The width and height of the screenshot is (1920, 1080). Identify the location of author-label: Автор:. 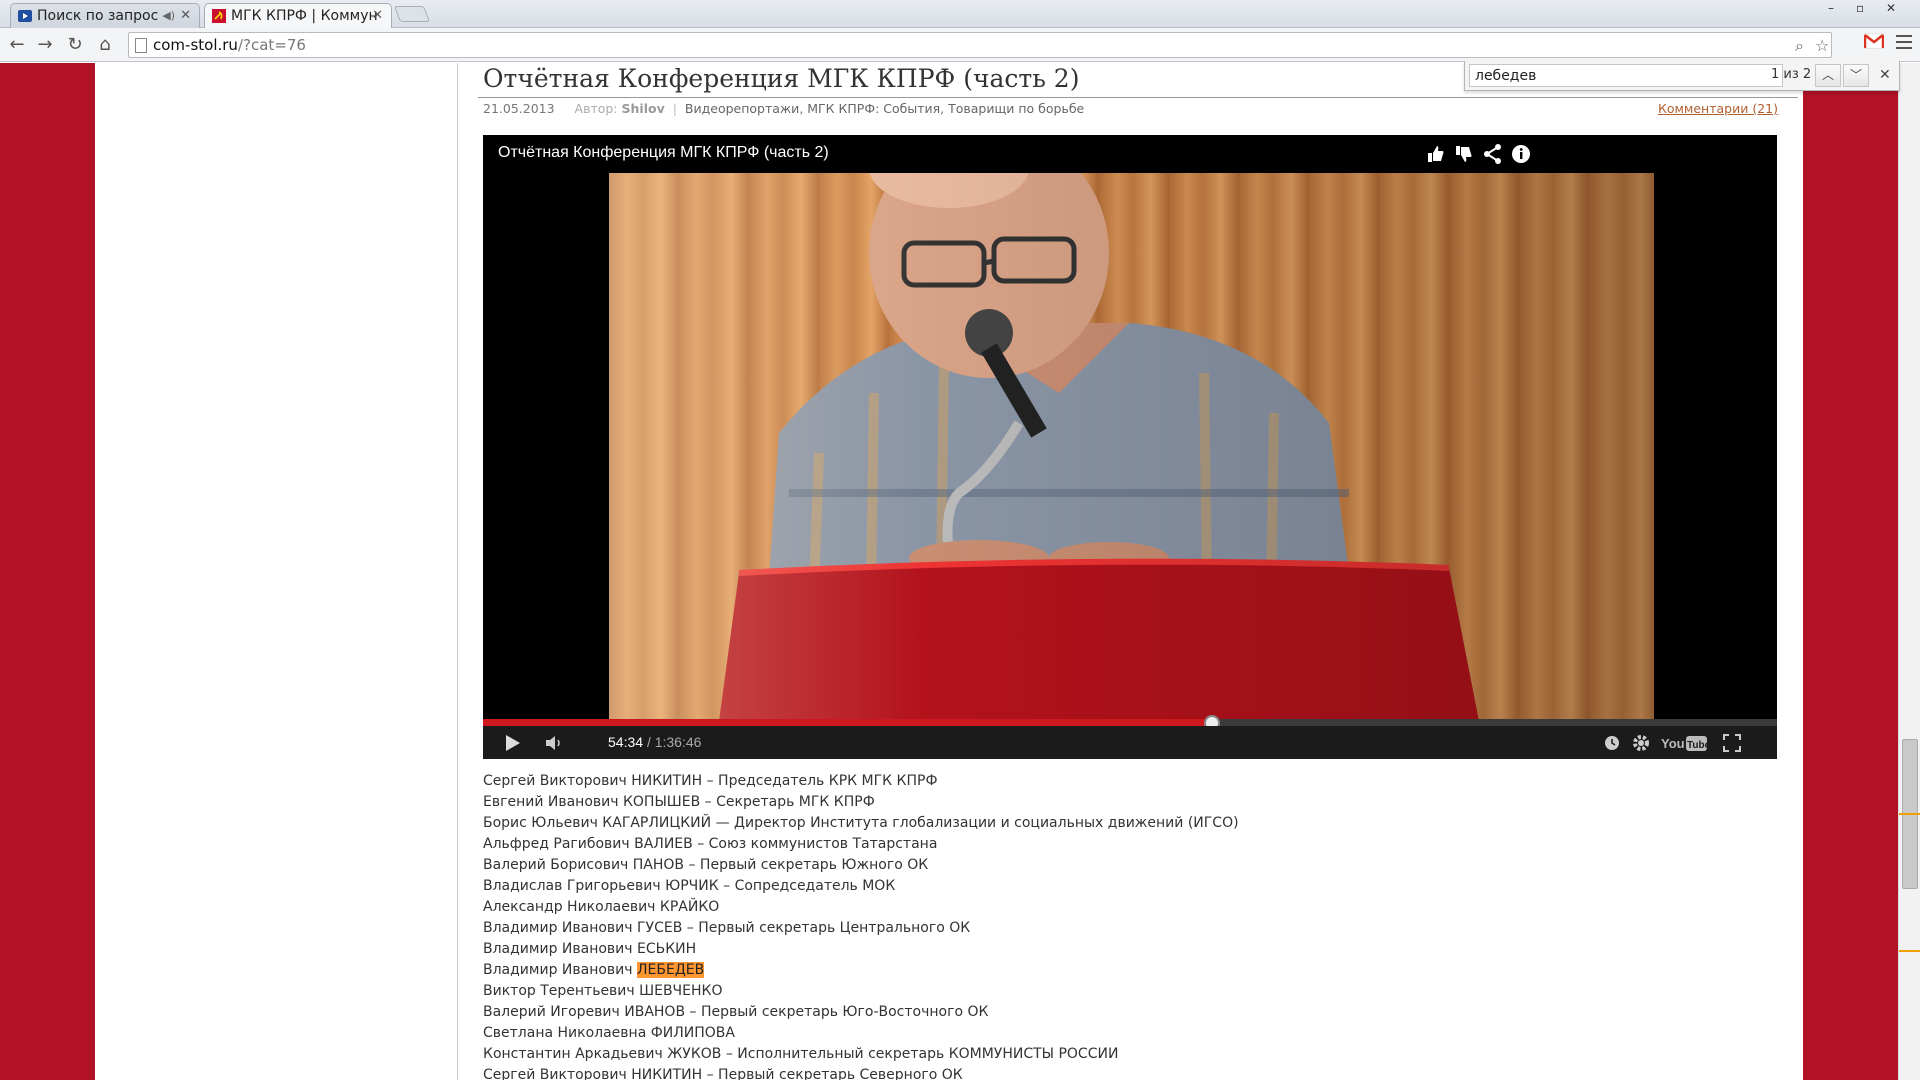
(596, 108).